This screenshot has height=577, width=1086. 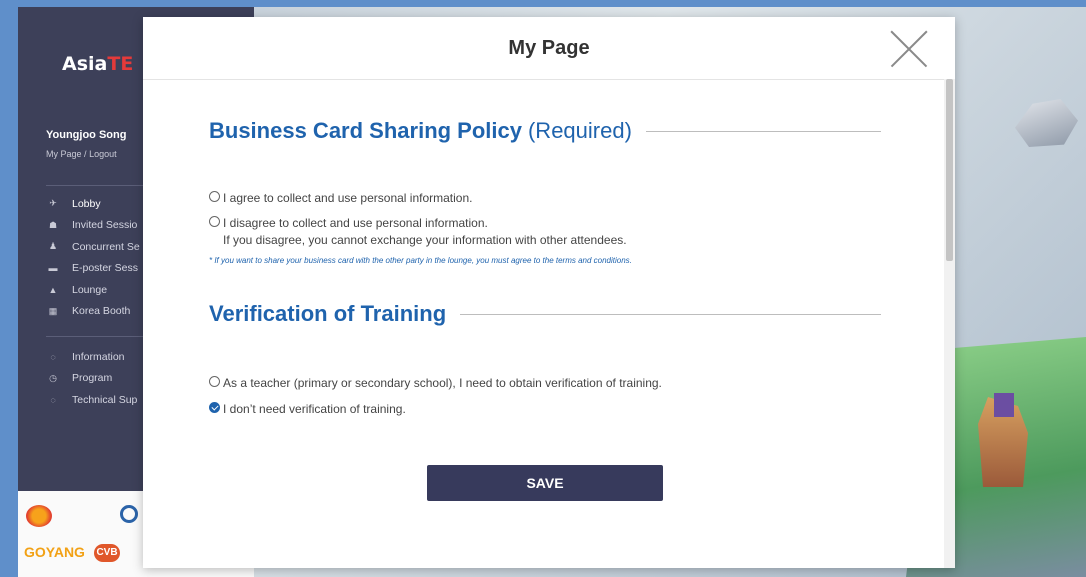 What do you see at coordinates (86, 135) in the screenshot?
I see `user-name: Youngjoo Song` at bounding box center [86, 135].